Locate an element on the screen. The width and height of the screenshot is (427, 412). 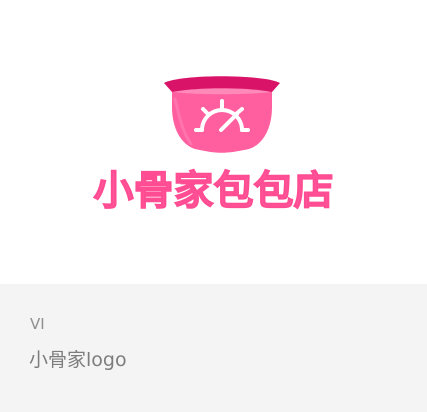
project-title: 小骨家logo is located at coordinates (78, 360).